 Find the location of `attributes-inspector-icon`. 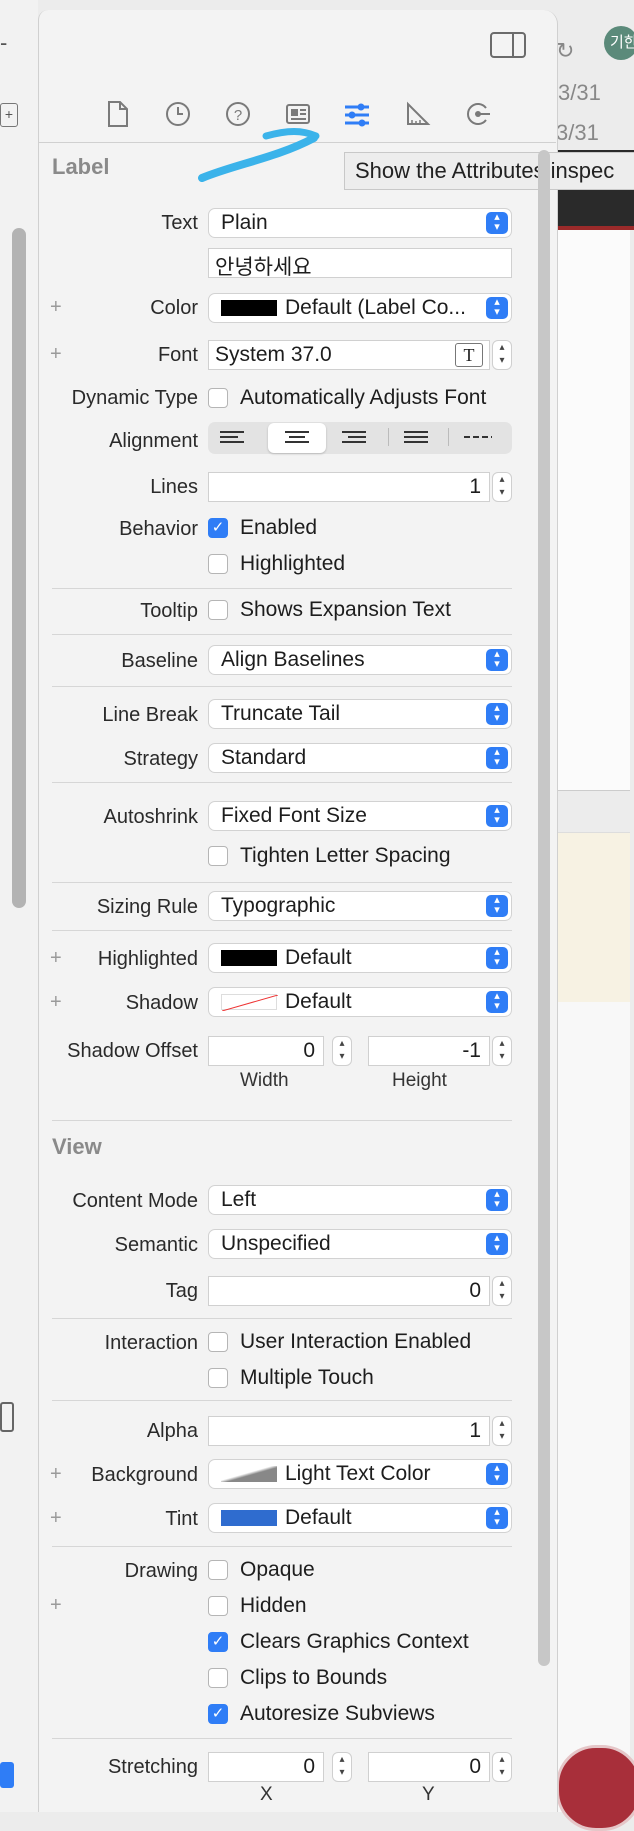

attributes-inspector-icon is located at coordinates (357, 118).